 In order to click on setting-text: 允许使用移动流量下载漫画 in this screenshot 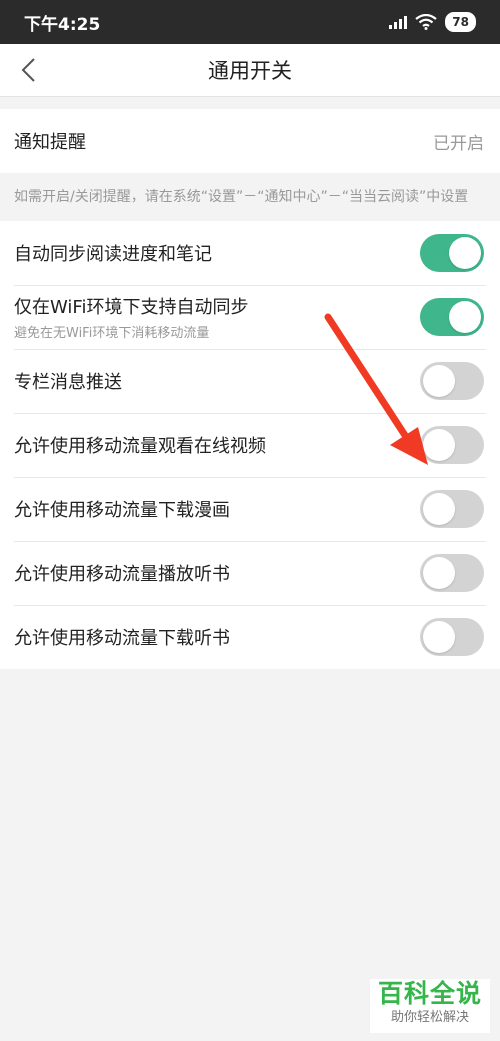, I will do `click(122, 509)`.